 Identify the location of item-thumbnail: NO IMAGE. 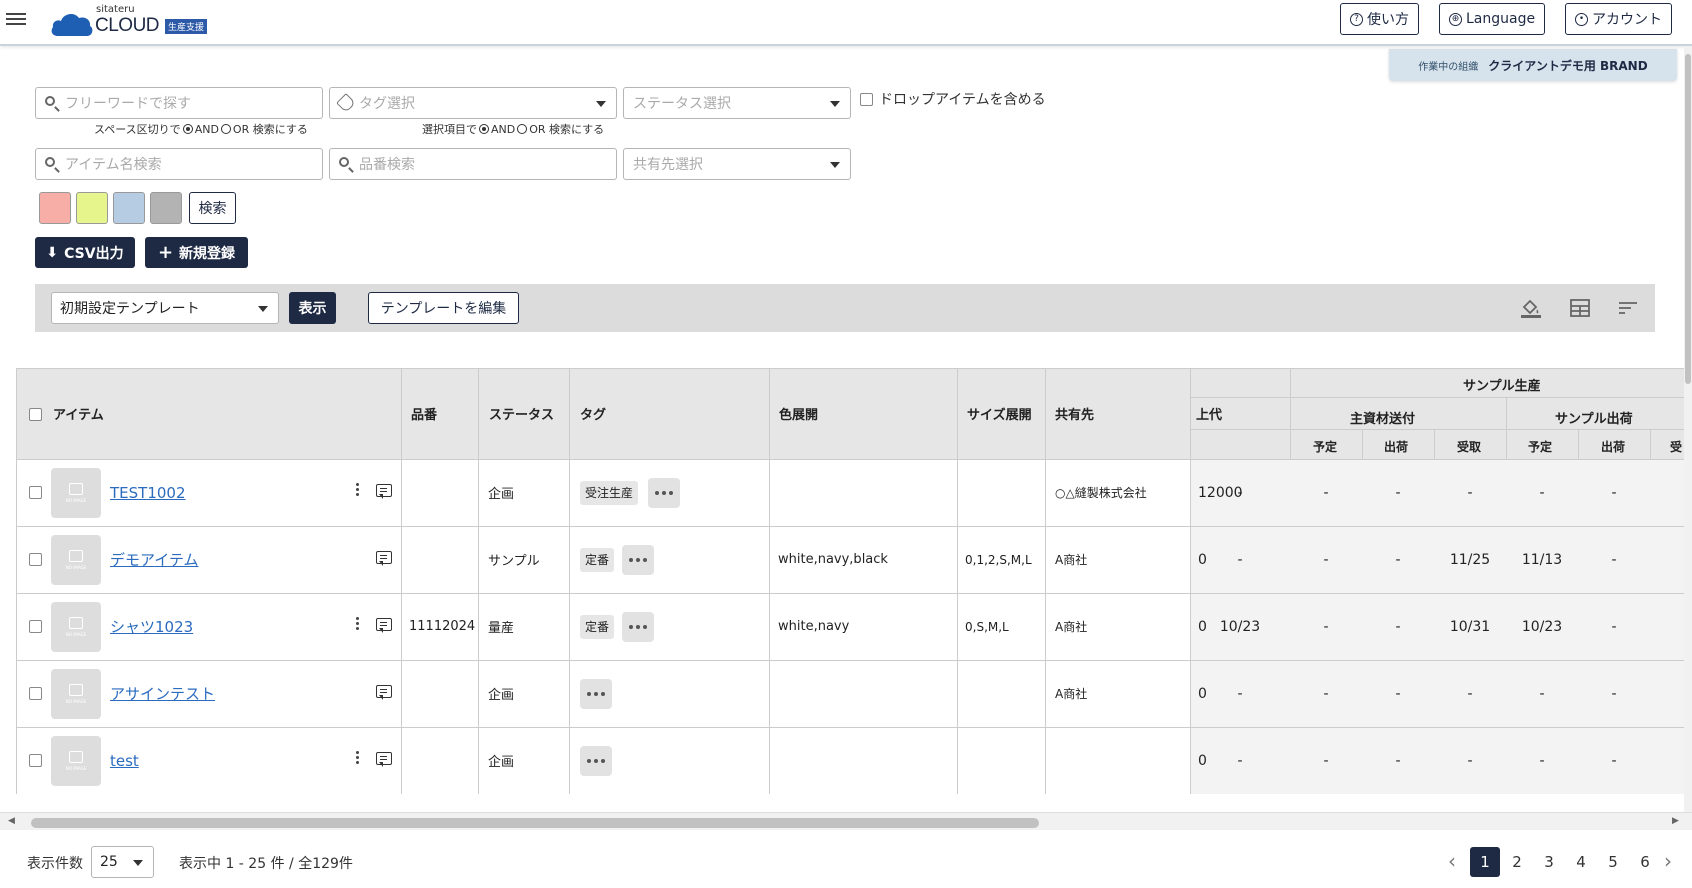
(76, 626).